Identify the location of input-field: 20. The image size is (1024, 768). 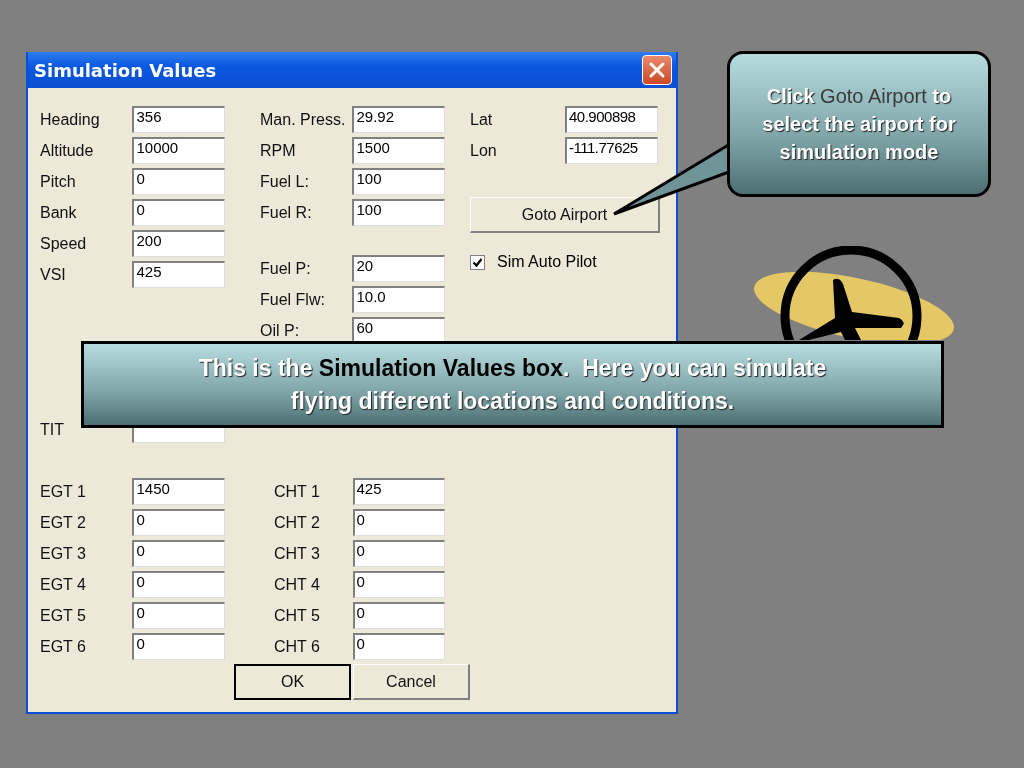
(398, 268).